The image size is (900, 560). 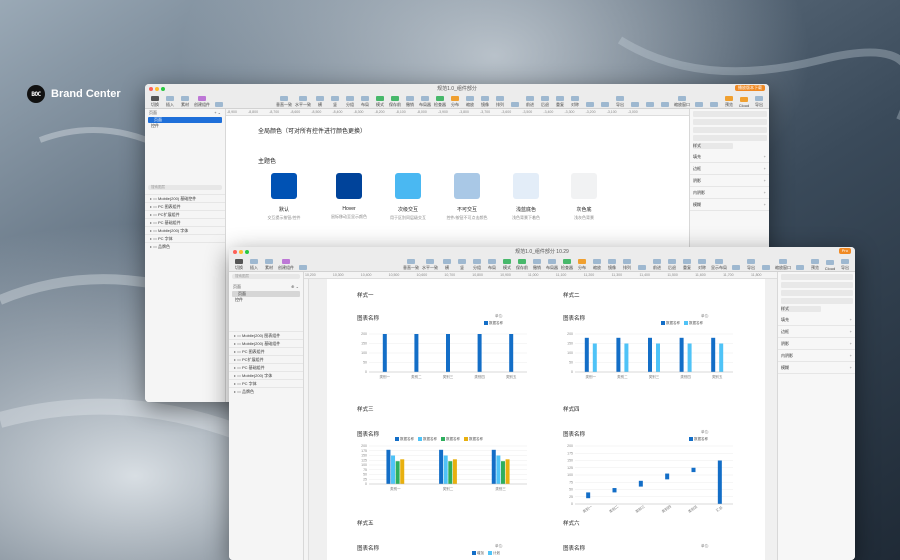 I want to click on toolbar-button: 预览, so click(x=815, y=265).